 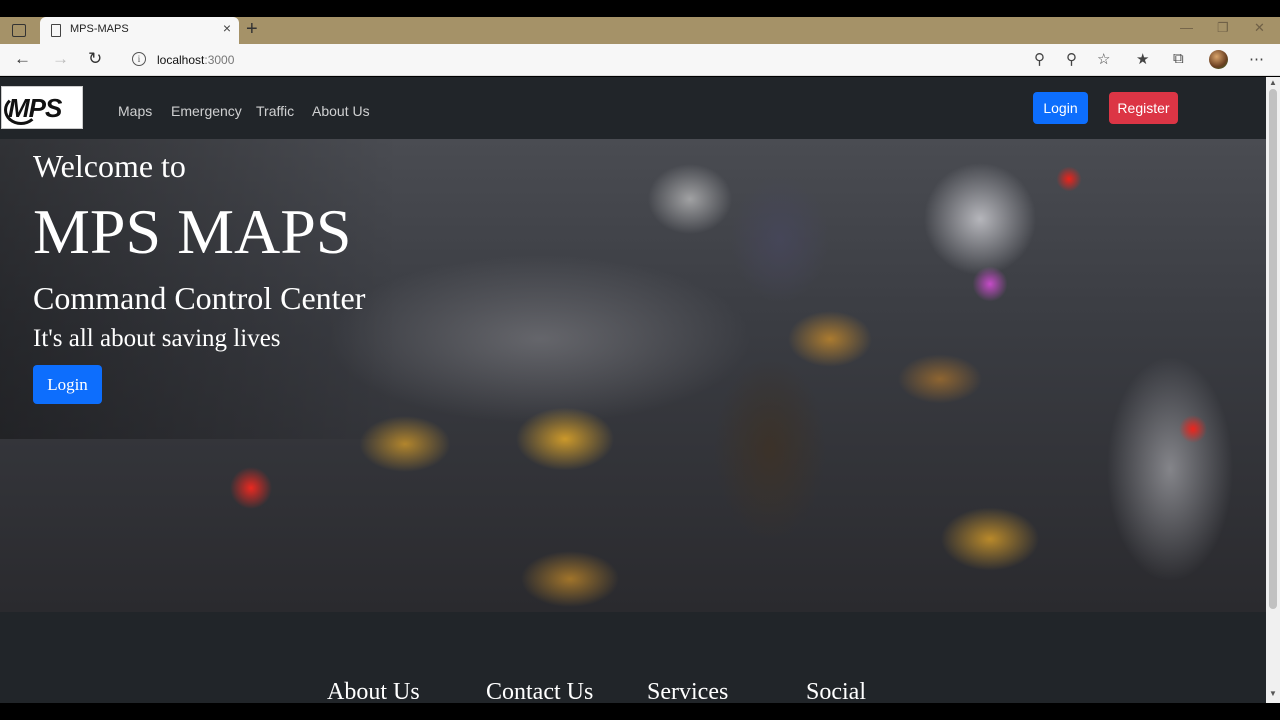 What do you see at coordinates (1071, 59) in the screenshot?
I see `key-icon: ⚲` at bounding box center [1071, 59].